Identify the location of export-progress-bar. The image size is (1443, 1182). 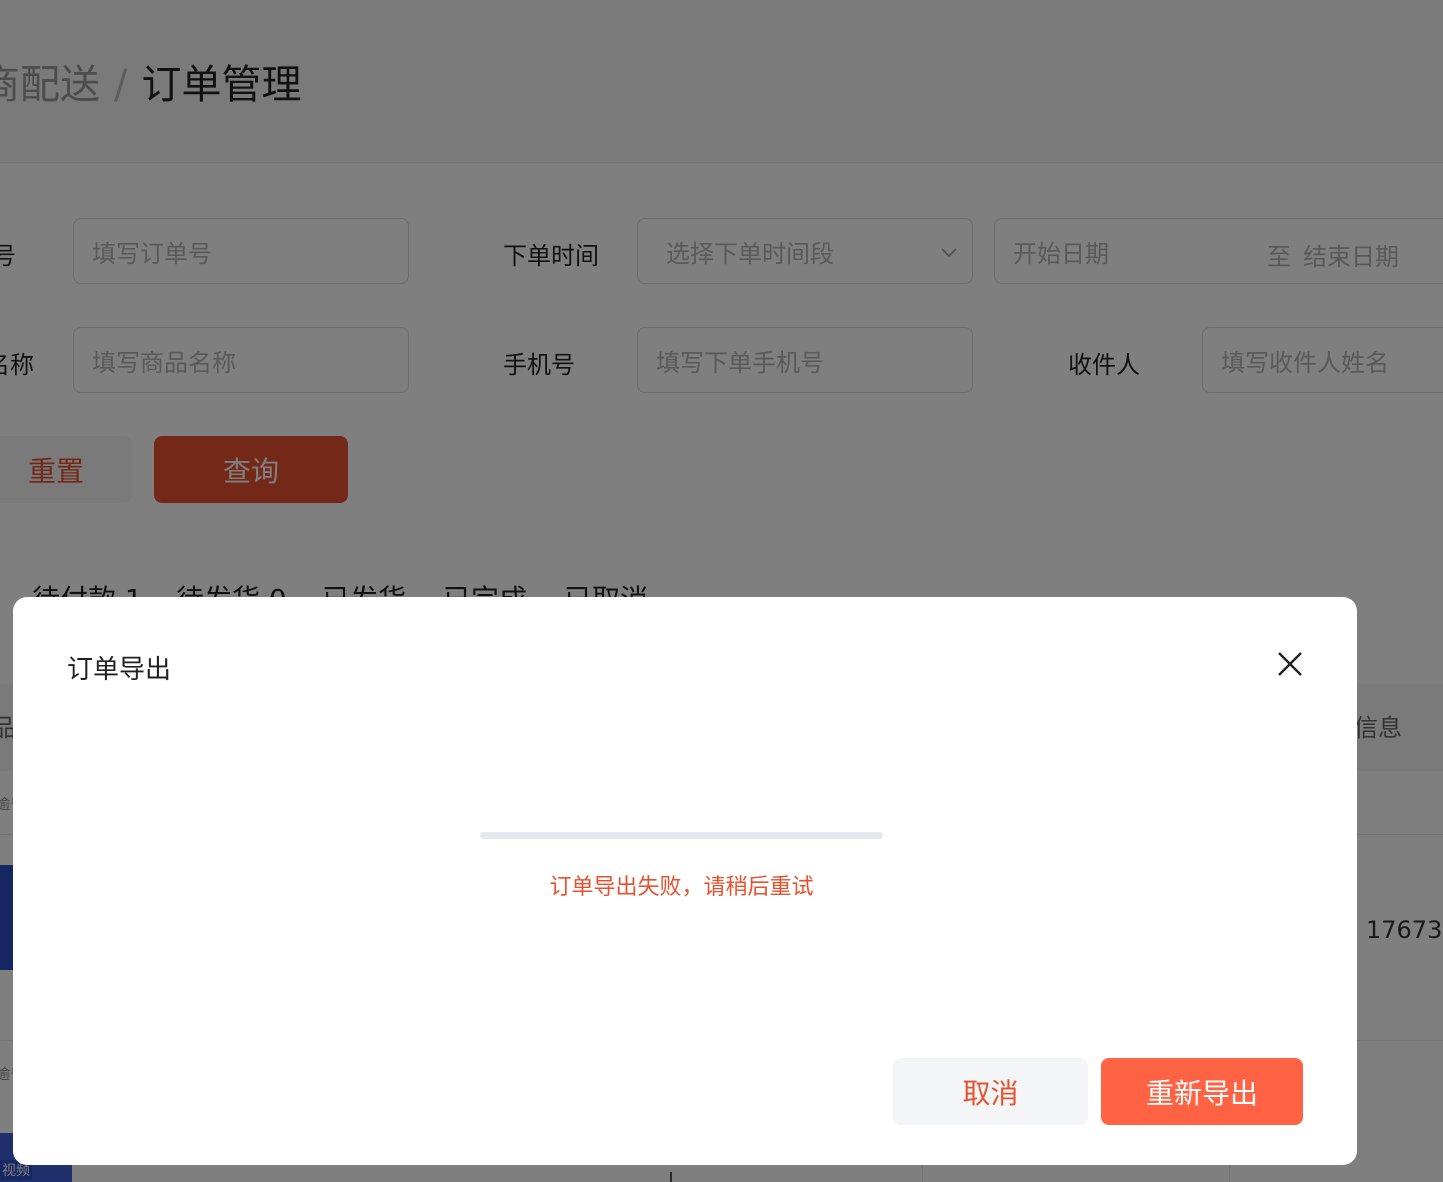
(681, 835).